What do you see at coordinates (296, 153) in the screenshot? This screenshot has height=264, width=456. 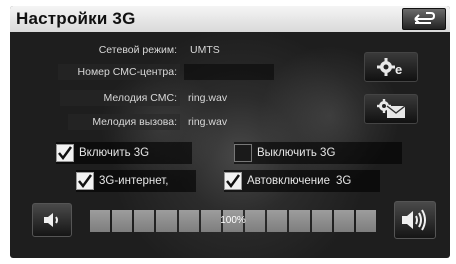 I see `disable-3g-label: Выключить 3G` at bounding box center [296, 153].